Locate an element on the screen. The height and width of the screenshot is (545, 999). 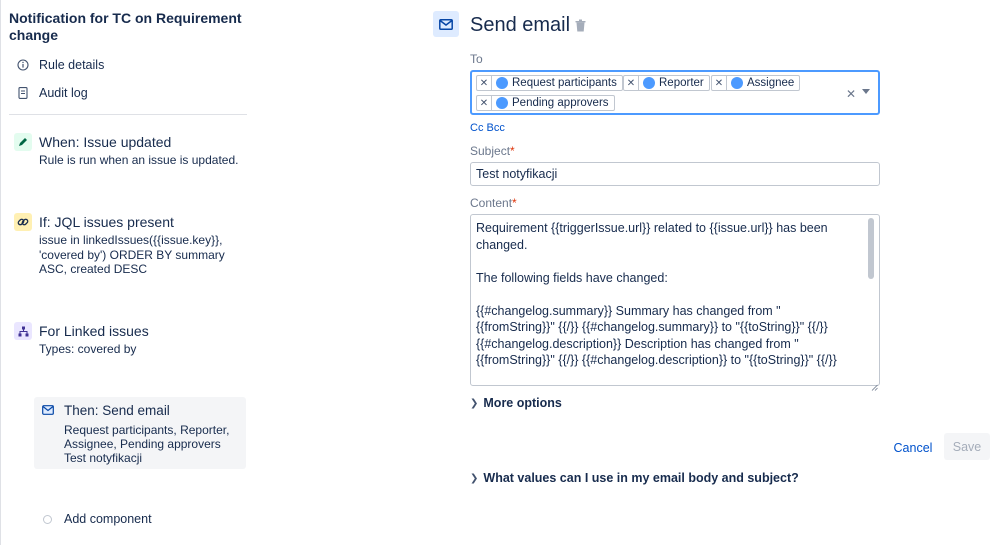
clear-recipients-icon: ✕ is located at coordinates (851, 94).